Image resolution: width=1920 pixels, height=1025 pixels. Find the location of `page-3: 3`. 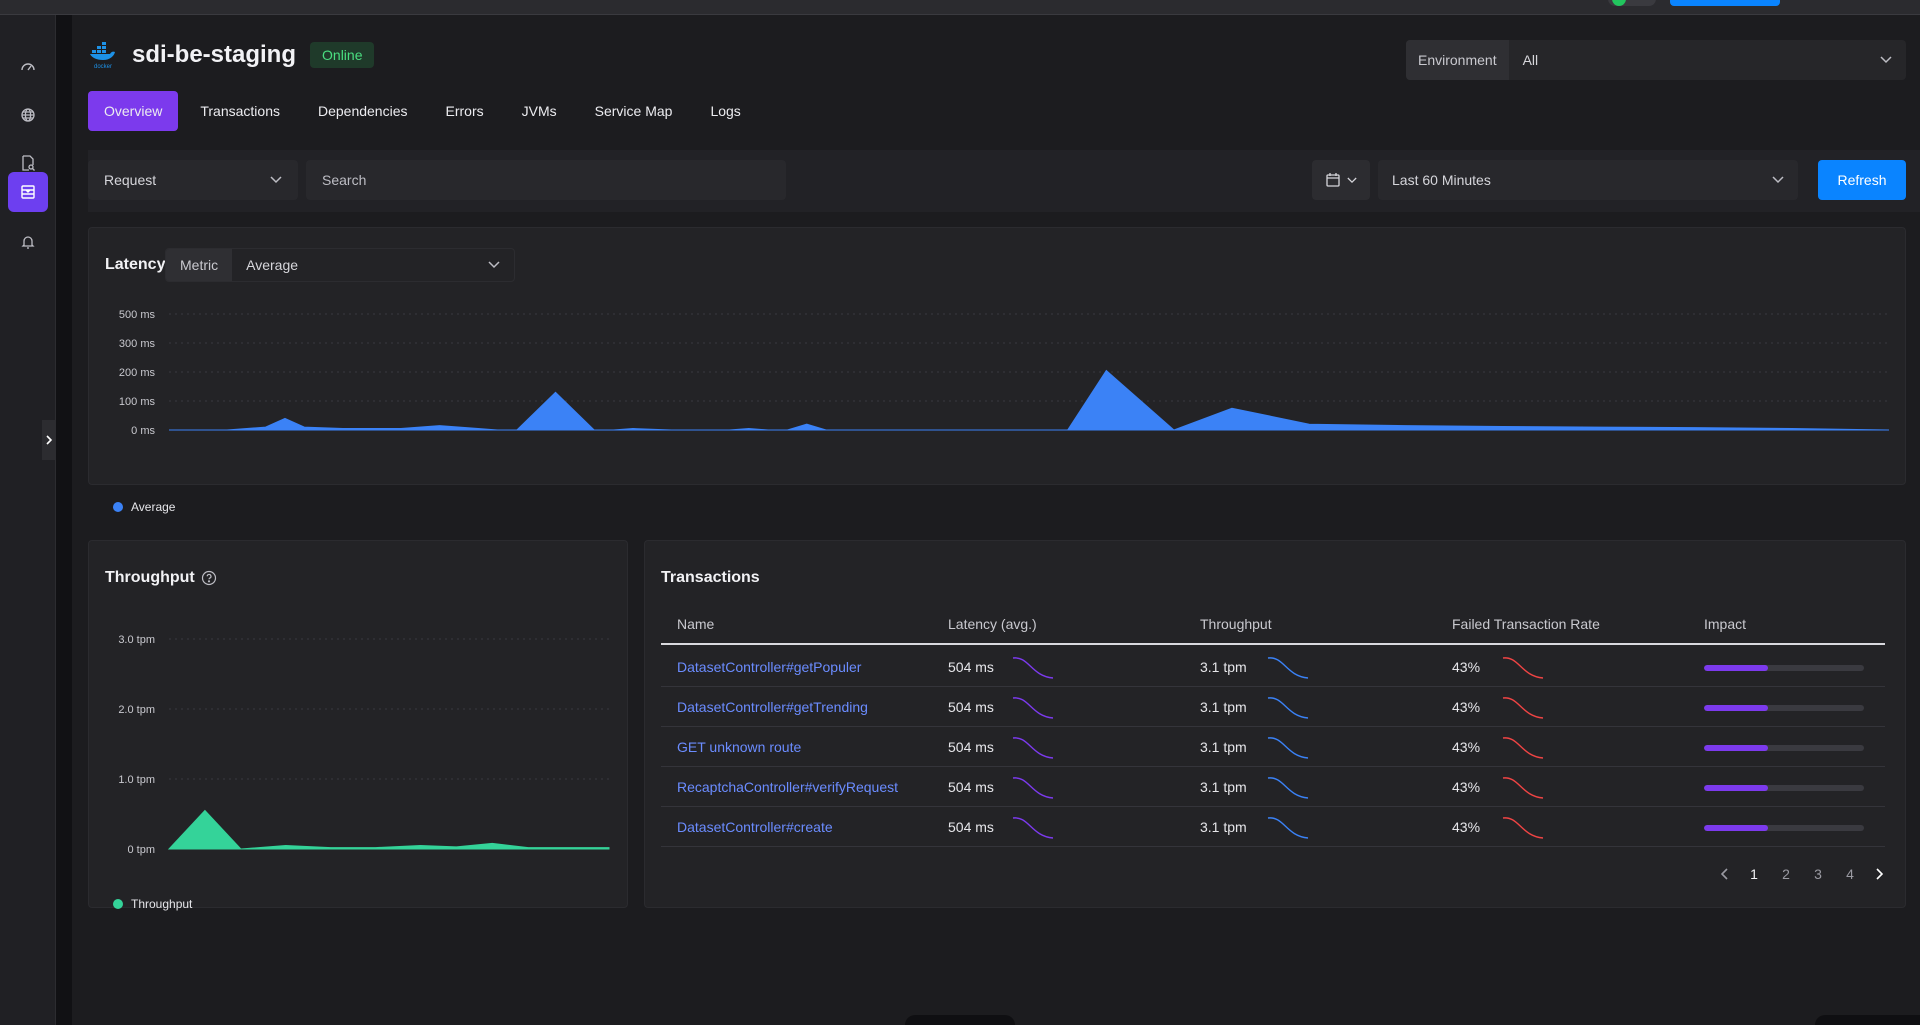

page-3: 3 is located at coordinates (1818, 874).